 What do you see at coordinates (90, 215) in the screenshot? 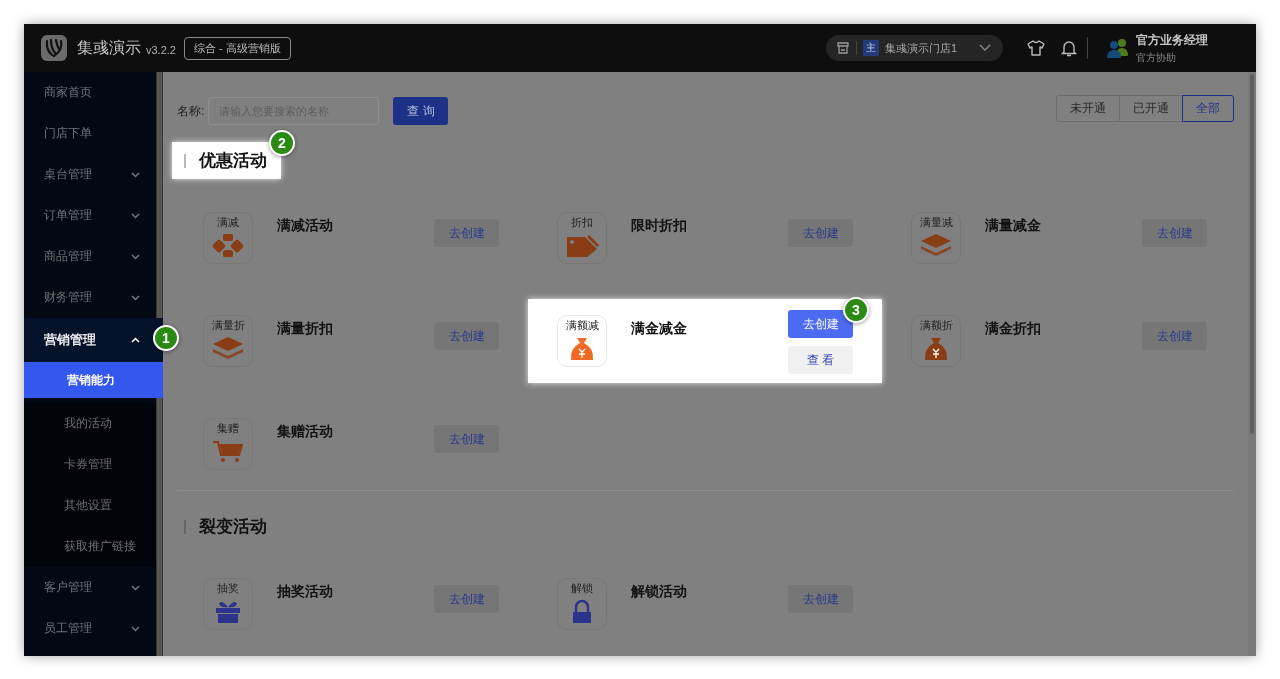
I see `sidebar-item: 订单管理` at bounding box center [90, 215].